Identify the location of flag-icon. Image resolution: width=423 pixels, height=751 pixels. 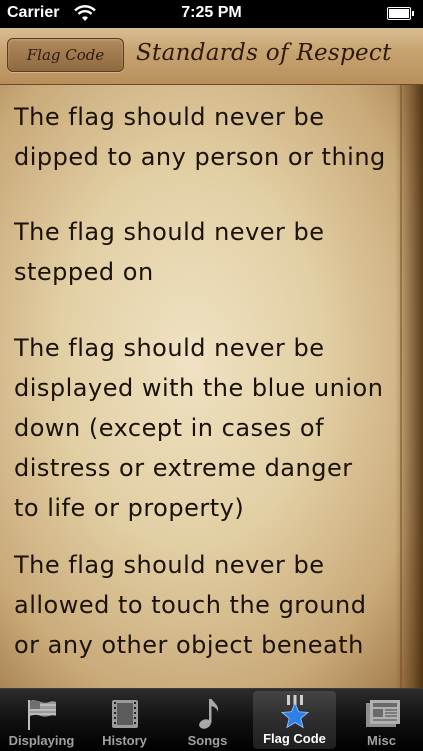
(41, 715).